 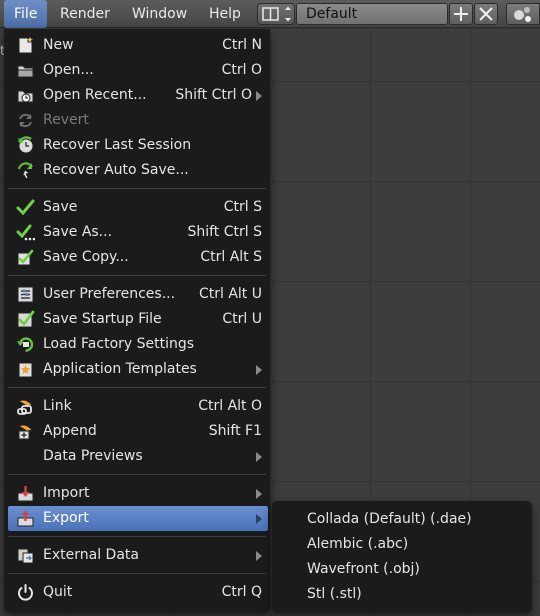 What do you see at coordinates (25, 294) in the screenshot?
I see `preferences-icon` at bounding box center [25, 294].